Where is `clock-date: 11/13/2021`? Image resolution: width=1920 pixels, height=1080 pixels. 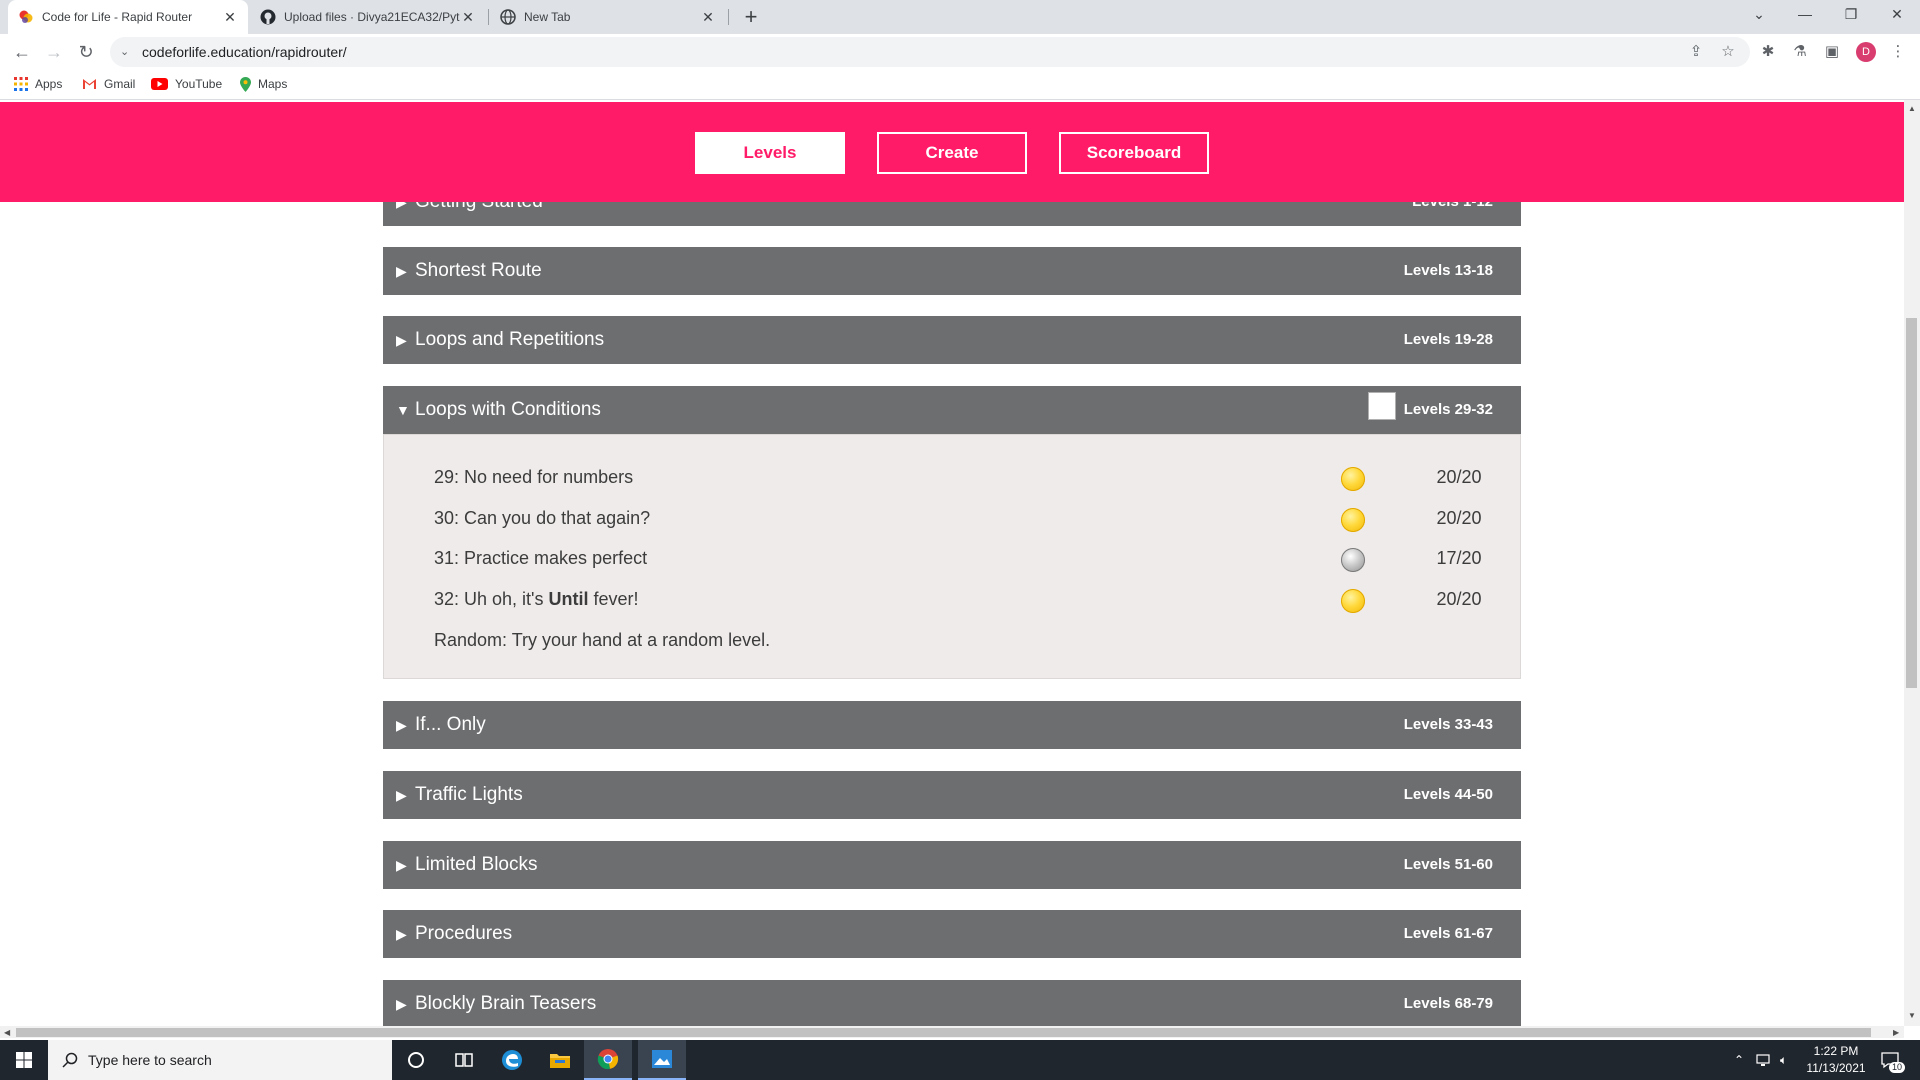 clock-date: 11/13/2021 is located at coordinates (1836, 1068).